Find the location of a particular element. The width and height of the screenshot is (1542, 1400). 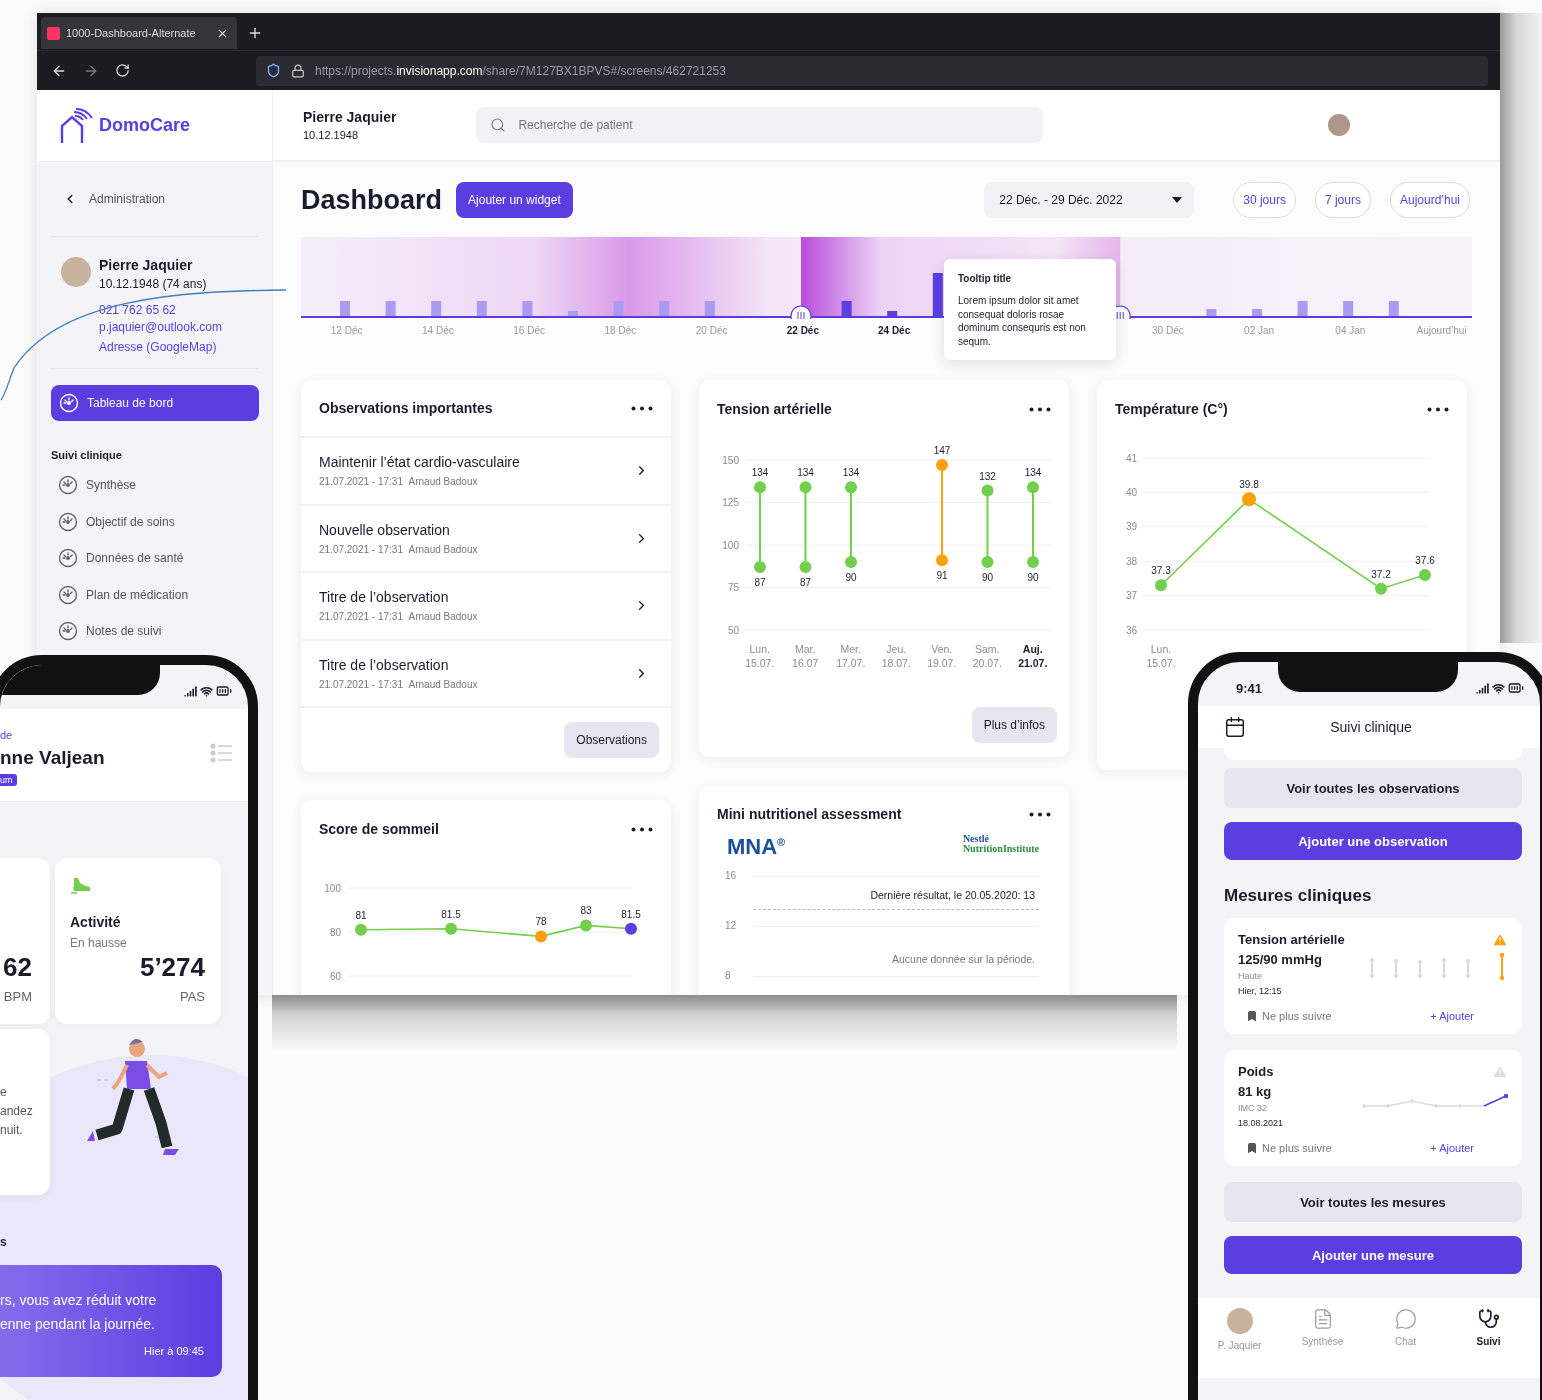

stethoscope-icon is located at coordinates (1488, 1319).